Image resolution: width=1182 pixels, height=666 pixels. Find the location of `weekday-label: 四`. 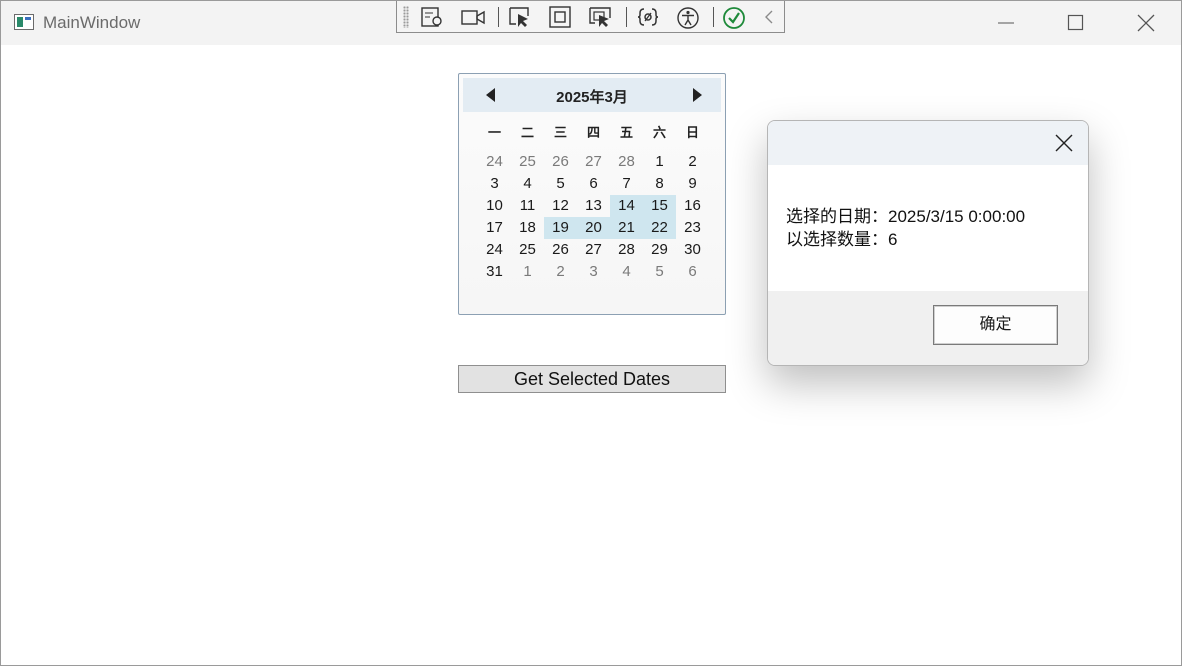

weekday-label: 四 is located at coordinates (593, 132).